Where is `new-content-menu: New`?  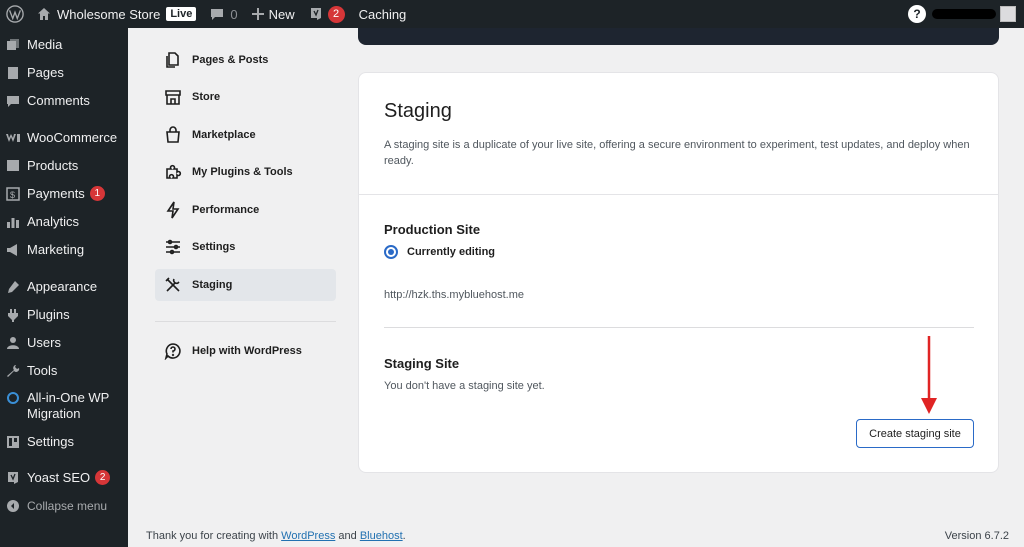
new-content-menu: New is located at coordinates (273, 14).